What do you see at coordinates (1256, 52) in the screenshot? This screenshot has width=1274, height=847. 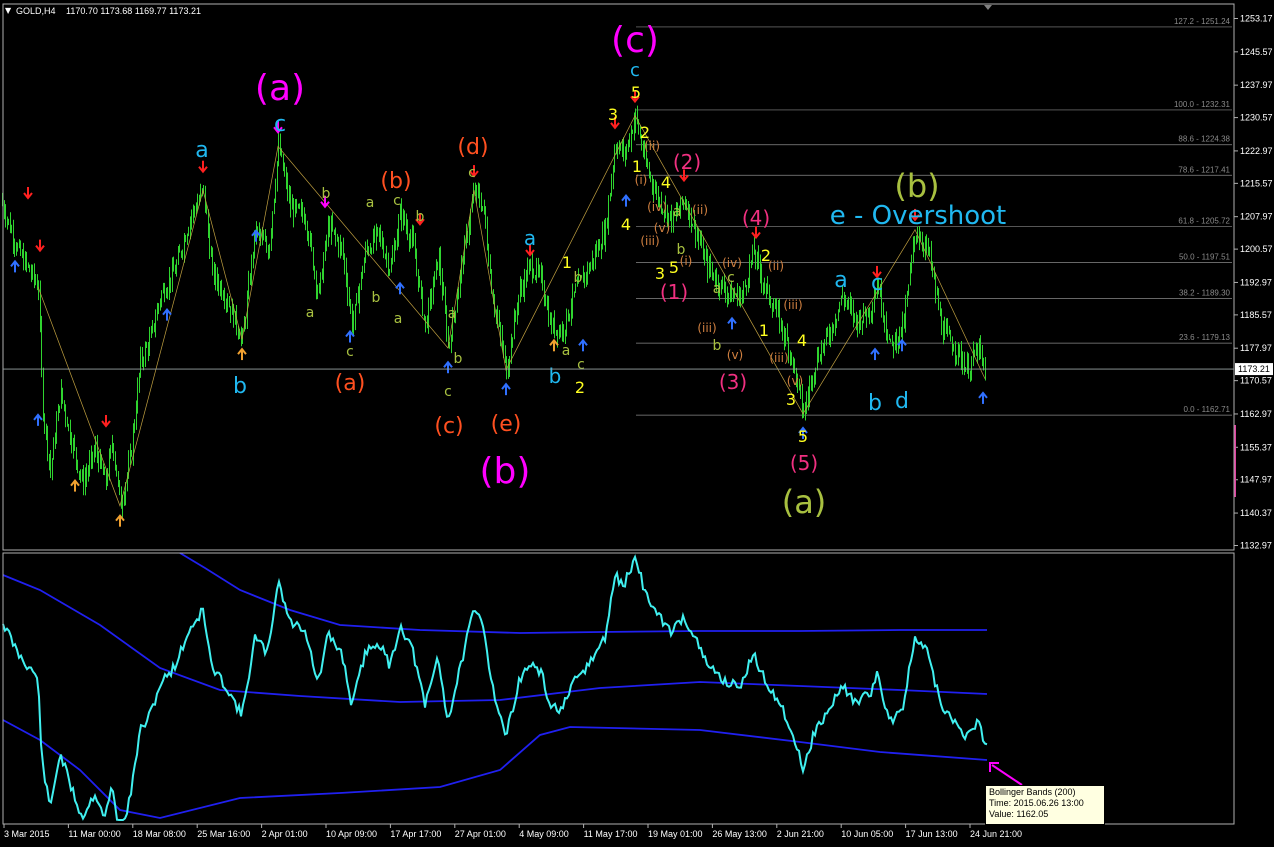 I see `y-tick-label: 1245.57` at bounding box center [1256, 52].